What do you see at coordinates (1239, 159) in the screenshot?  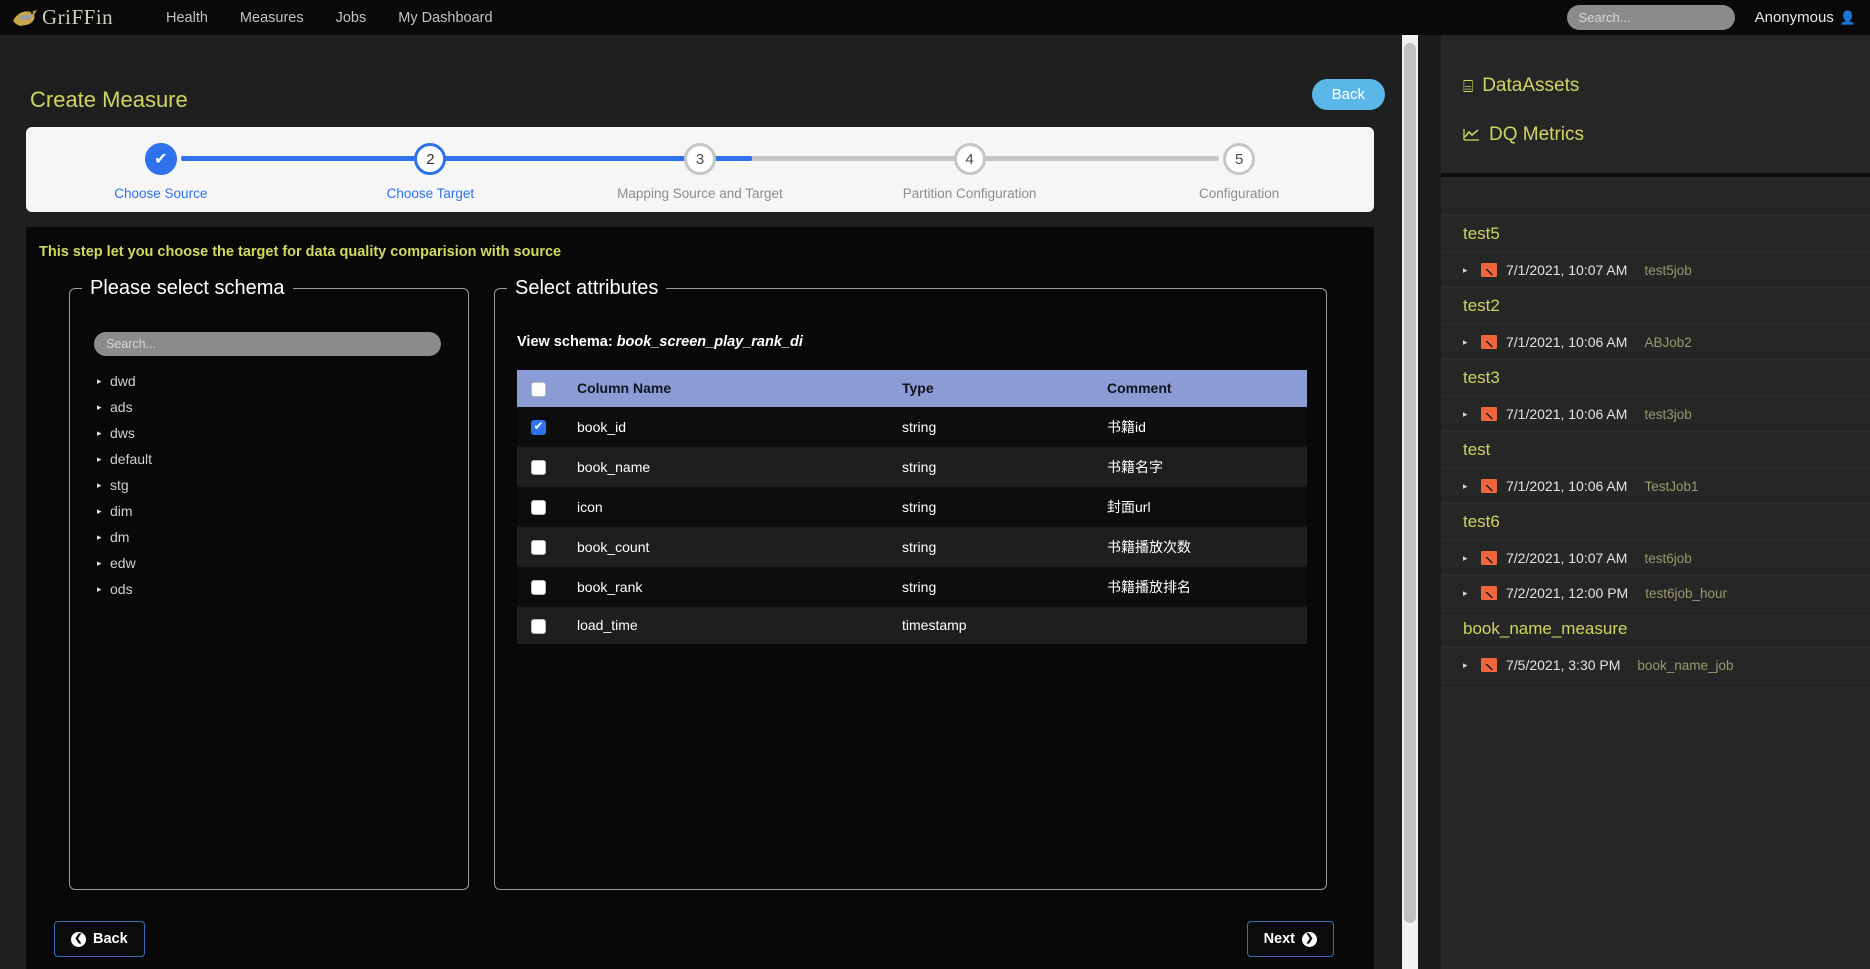 I see `step-5-circle: 5` at bounding box center [1239, 159].